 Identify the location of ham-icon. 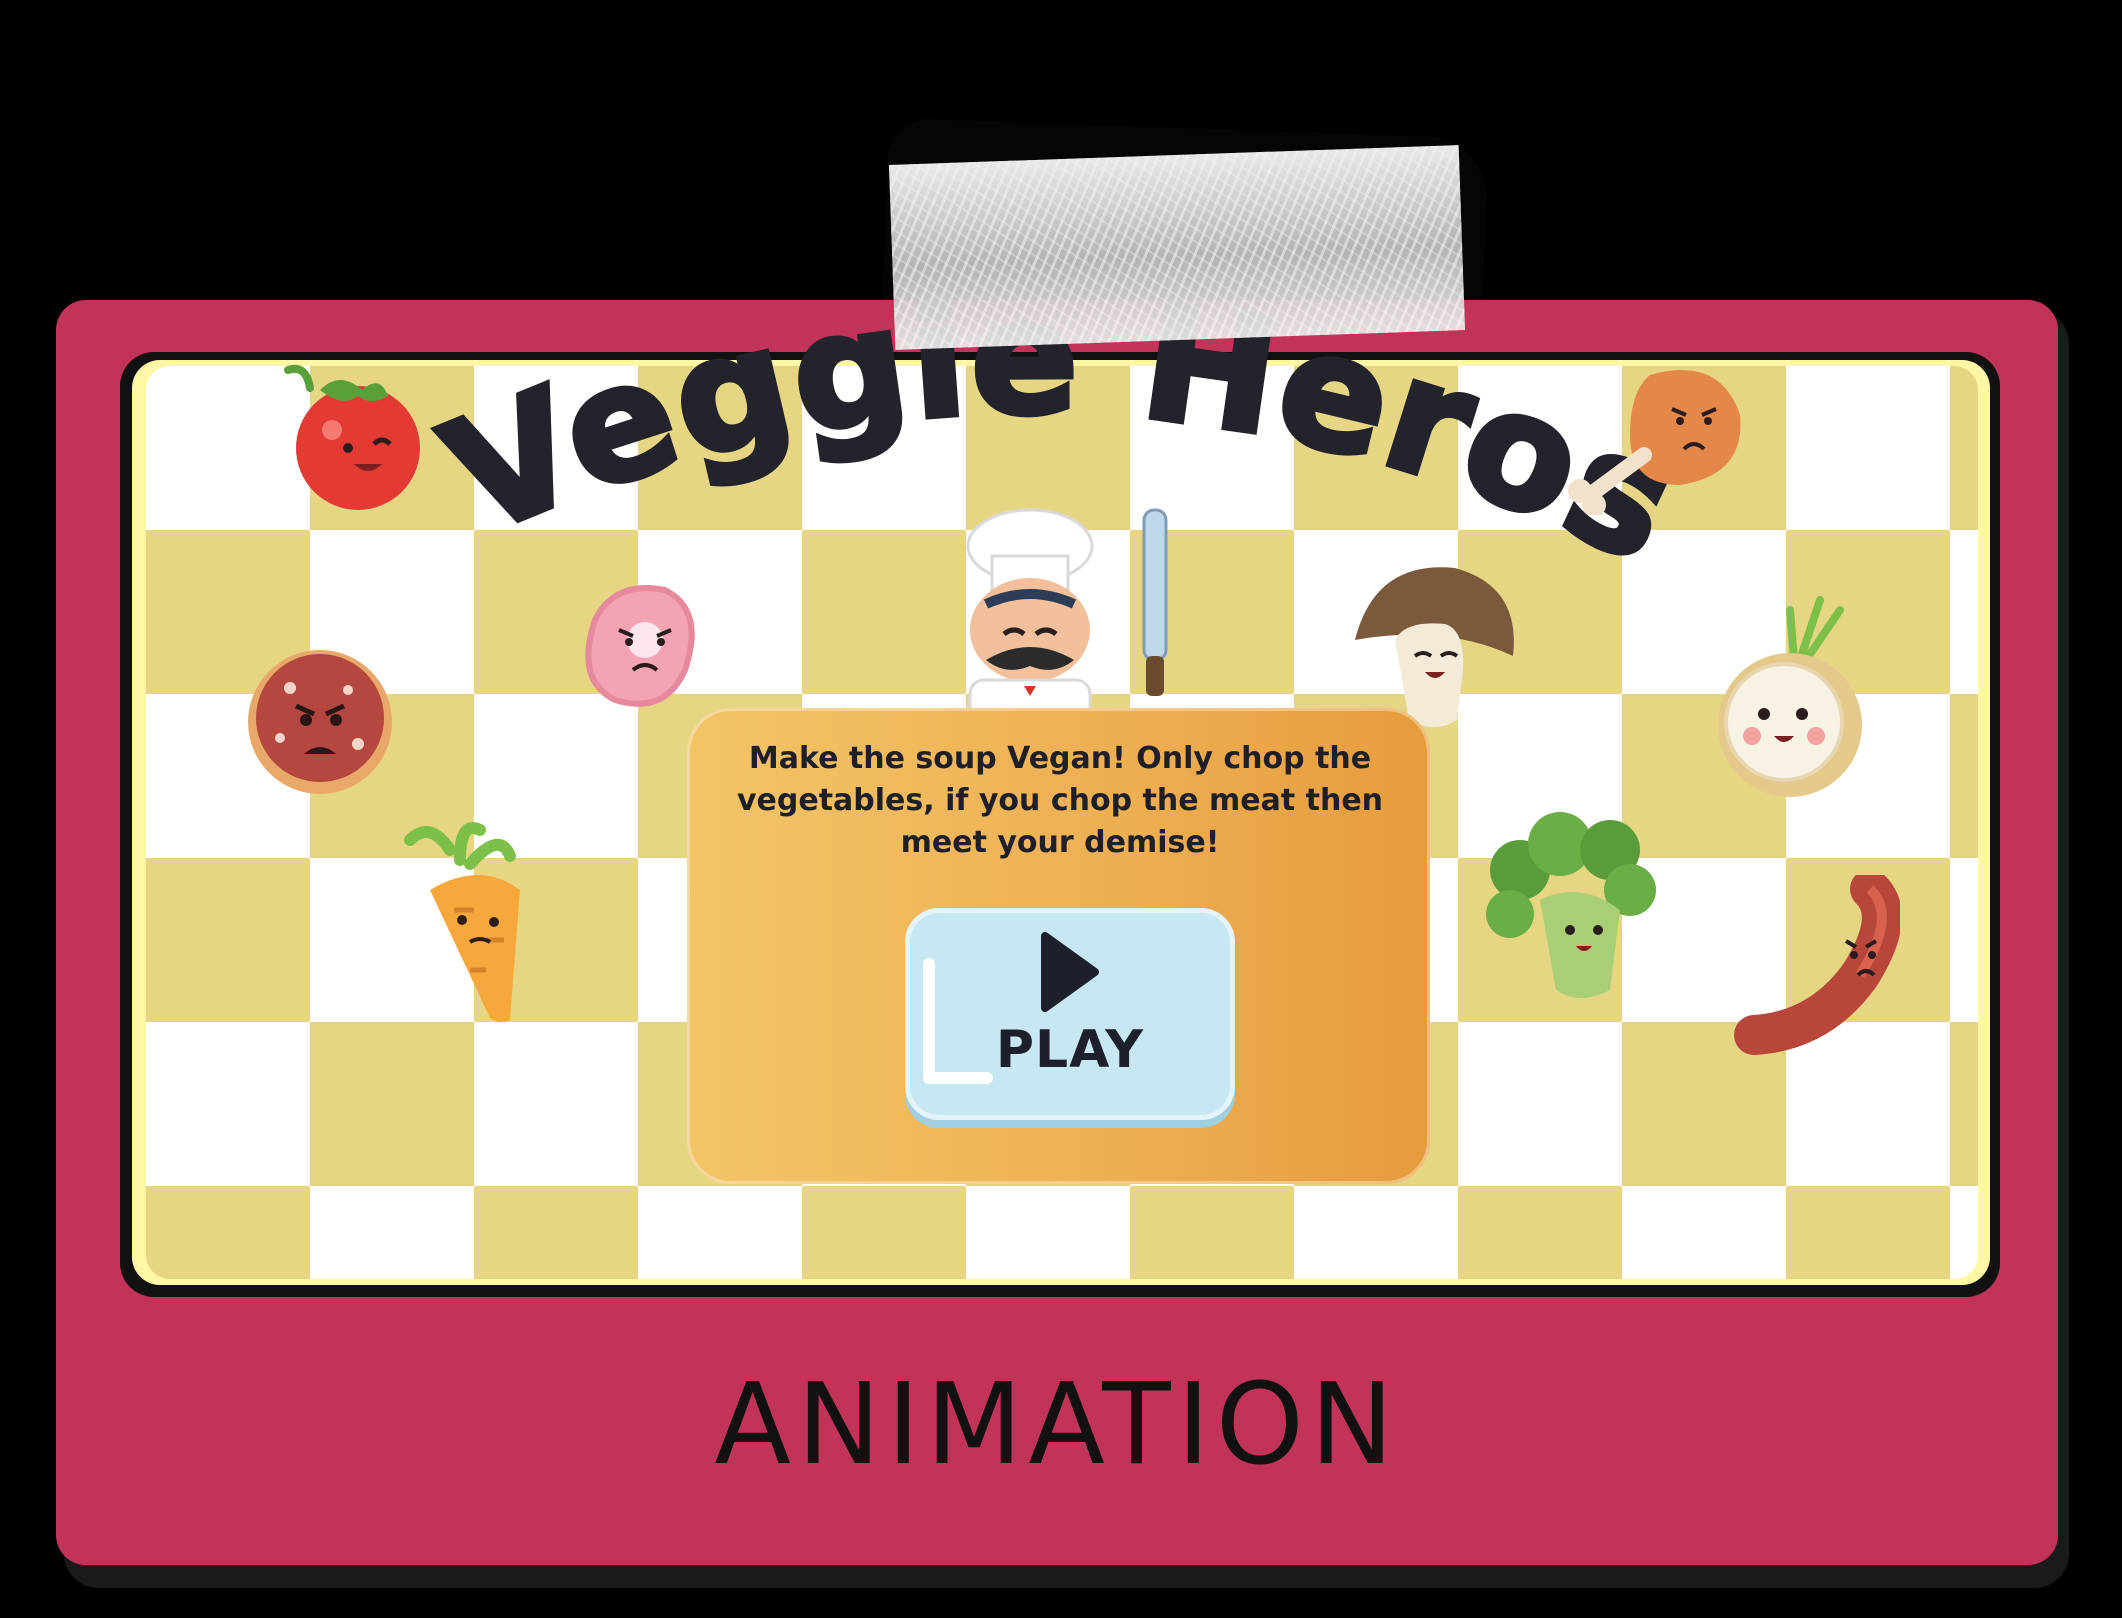
(640, 646).